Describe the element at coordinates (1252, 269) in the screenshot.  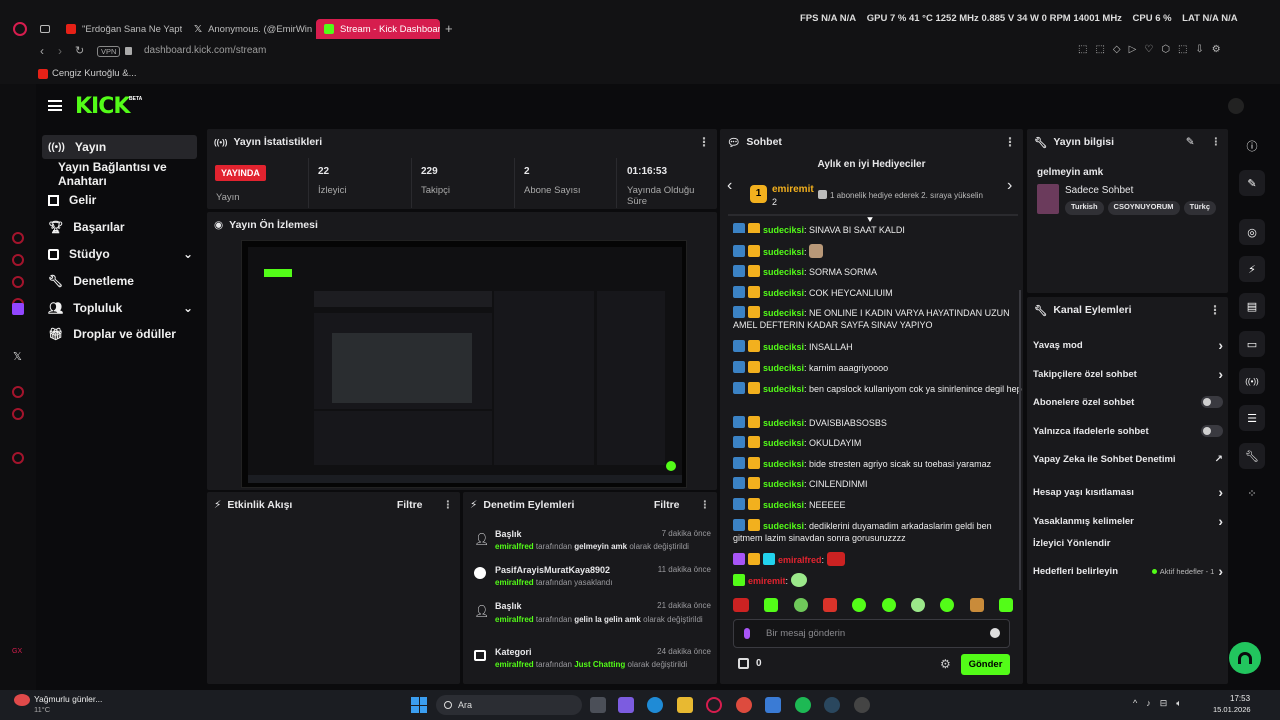
I see `bolt-icon: ⚡︎` at that location.